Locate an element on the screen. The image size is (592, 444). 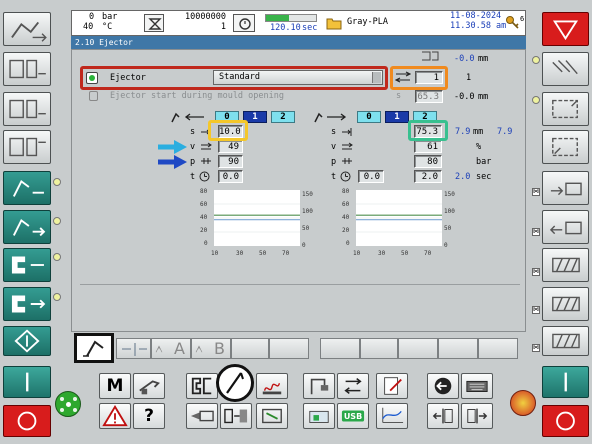
help-button: ? is located at coordinates (149, 416).